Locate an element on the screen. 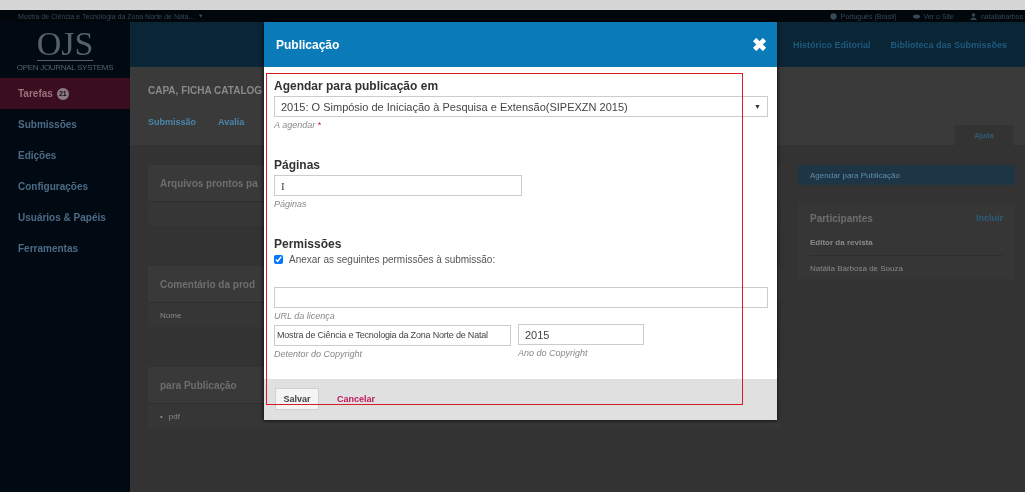  participants-title: Participantes is located at coordinates (841, 218).